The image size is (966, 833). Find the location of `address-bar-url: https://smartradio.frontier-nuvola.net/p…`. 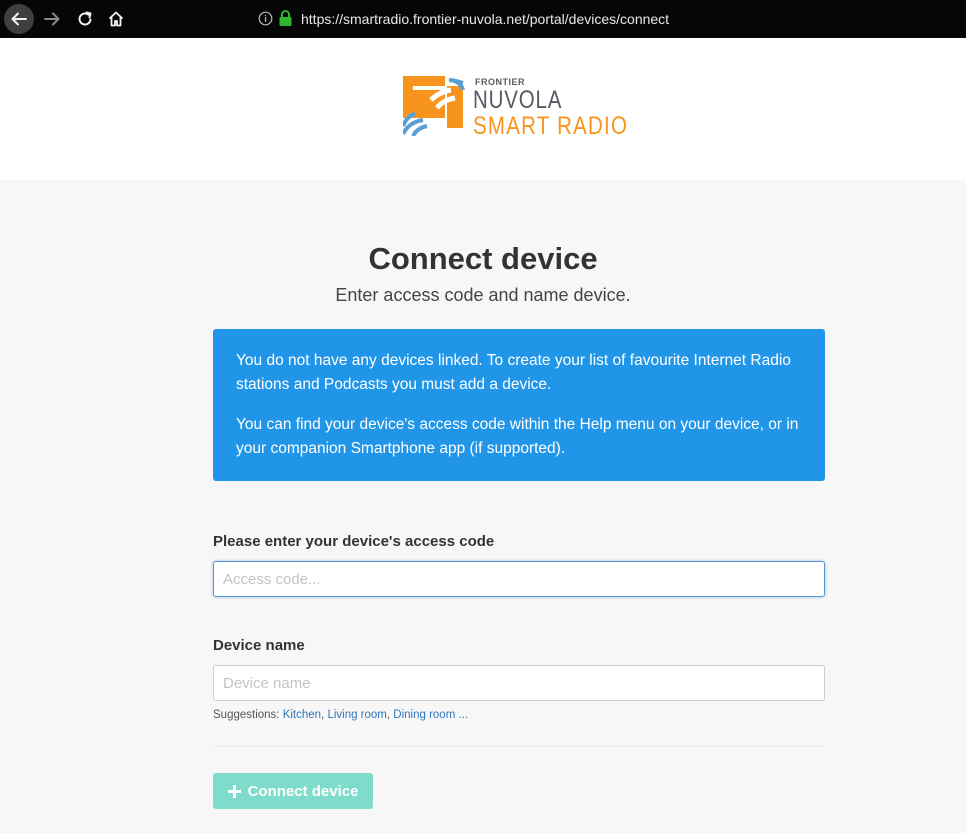

address-bar-url: https://smartradio.frontier-nuvola.net/p… is located at coordinates (485, 19).